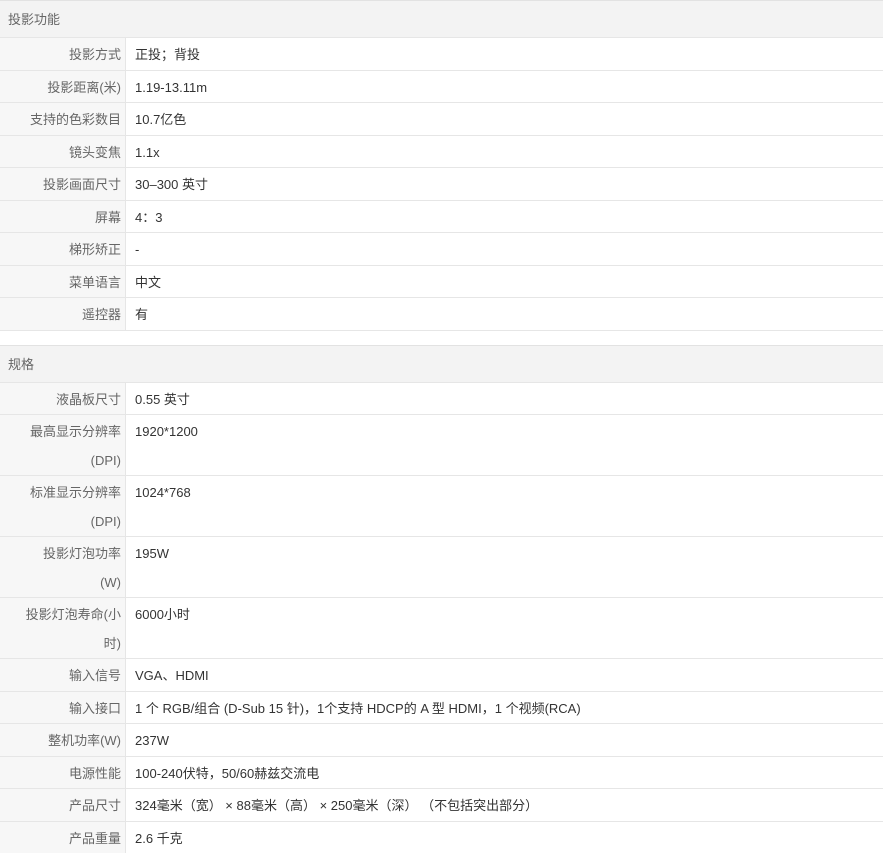 Image resolution: width=888 pixels, height=853 pixels. I want to click on spec-label: 屏幕, so click(63, 217).